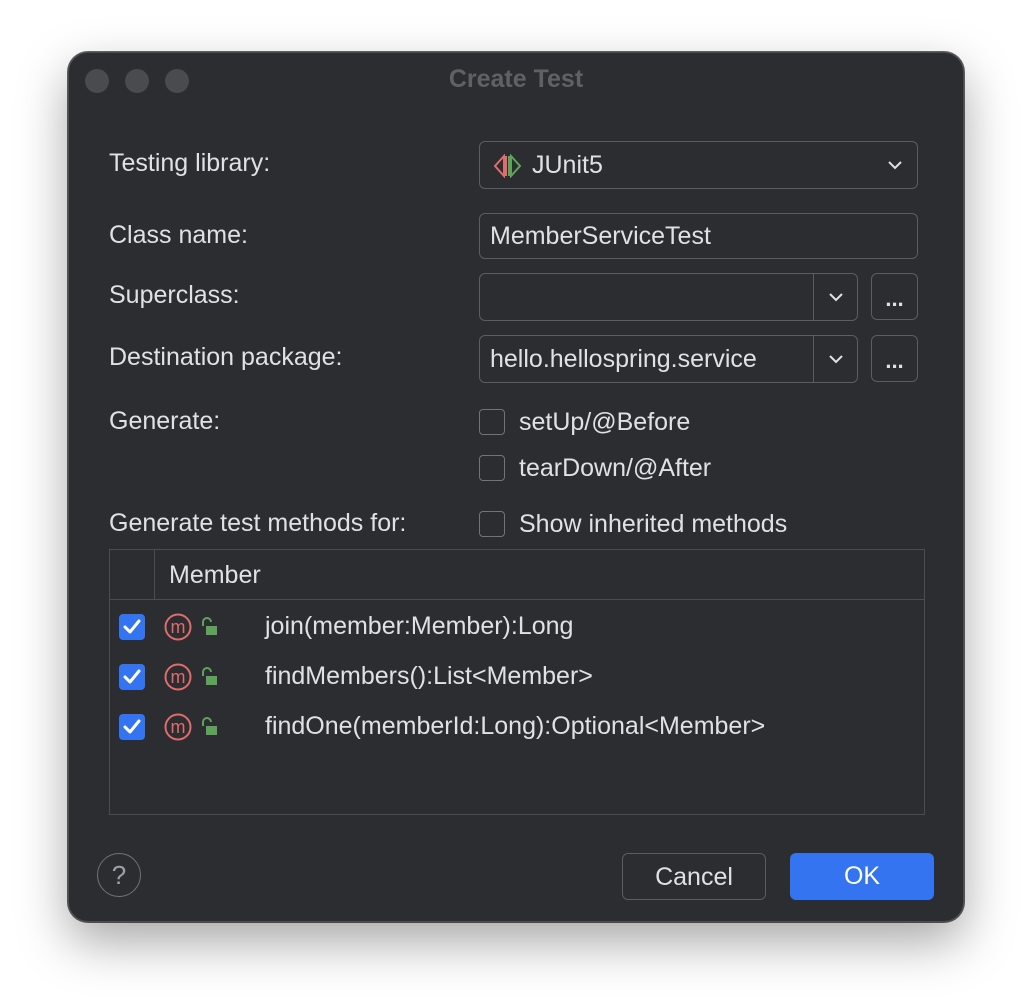 Image resolution: width=1032 pixels, height=1006 pixels. Describe the element at coordinates (226, 357) in the screenshot. I see `destination-package-label: Destination package:` at that location.